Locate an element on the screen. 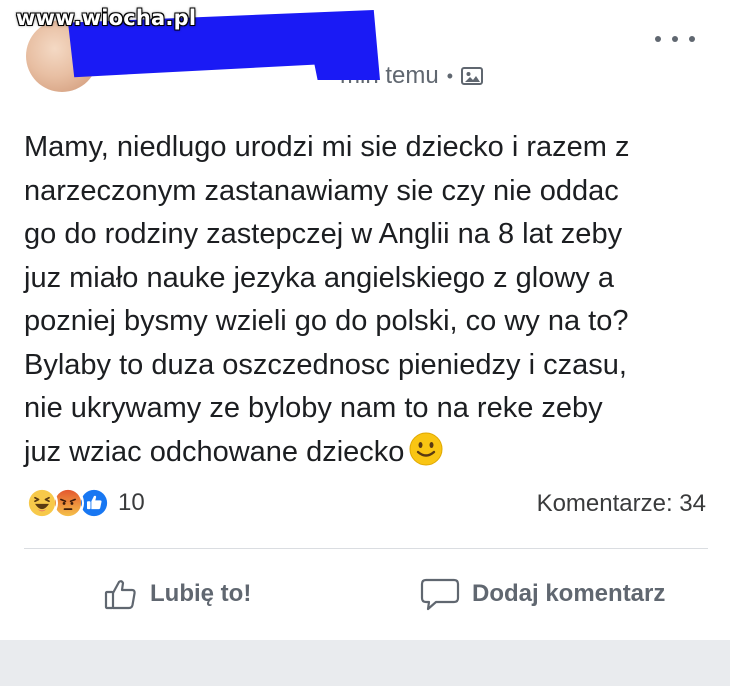 Image resolution: width=730 pixels, height=686 pixels. bottom-separator-bar is located at coordinates (365, 663).